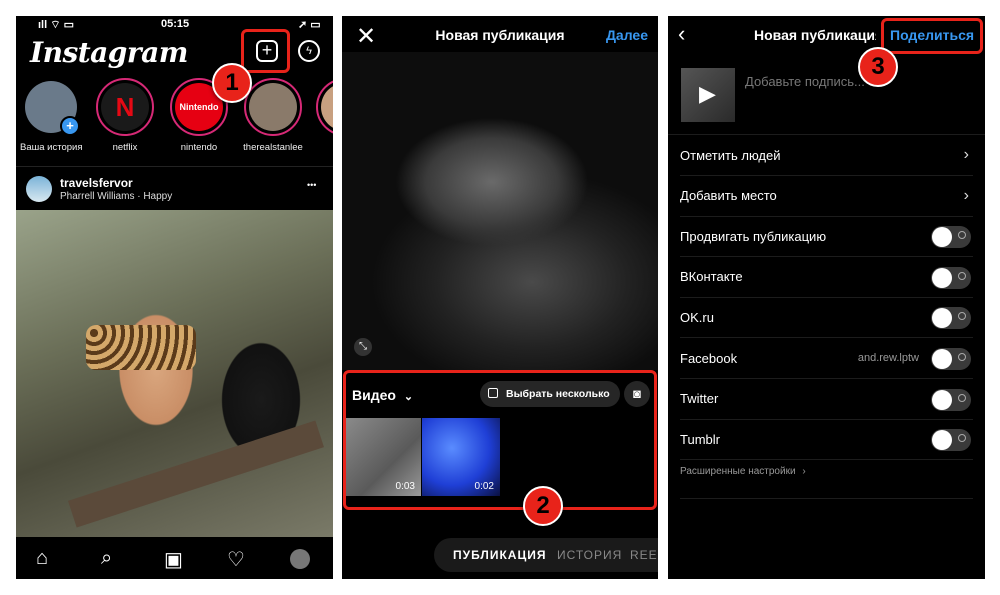 The image size is (1000, 595). Describe the element at coordinates (728, 196) in the screenshot. I see `setting-label: Добавить место` at that location.